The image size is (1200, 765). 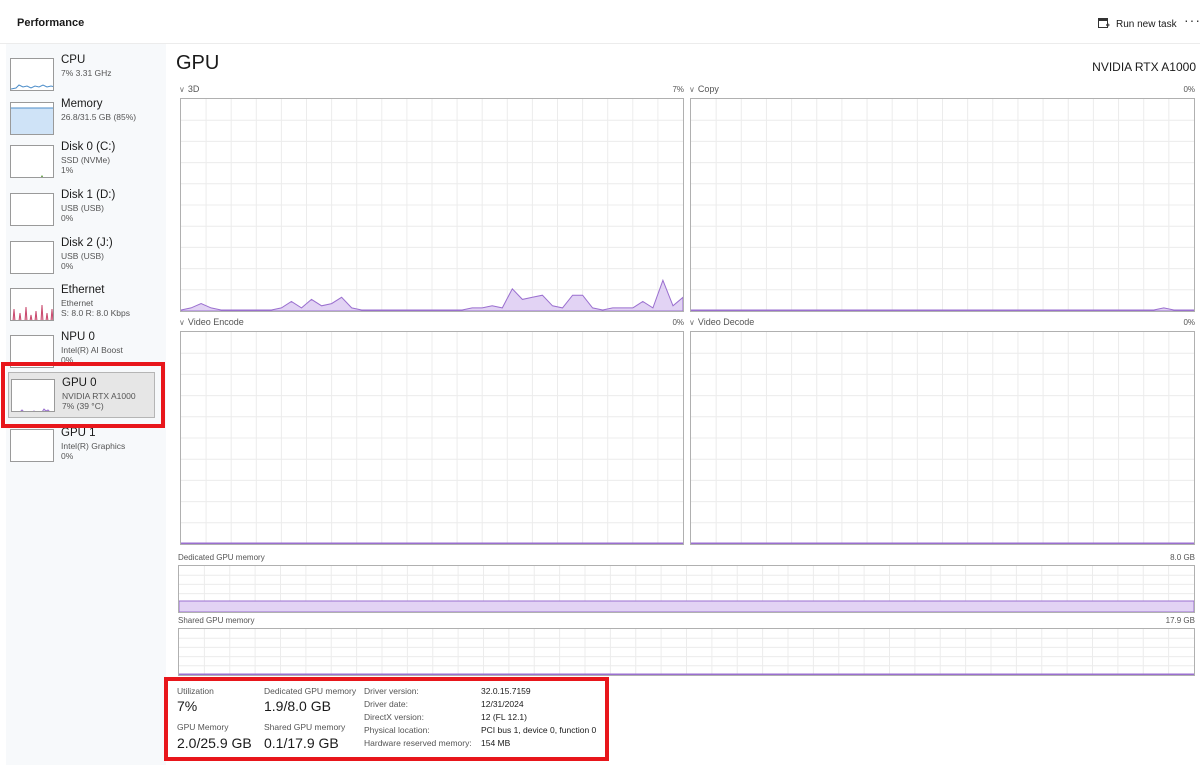 What do you see at coordinates (83, 290) in the screenshot?
I see `sidebar-item-label: Ethernet` at bounding box center [83, 290].